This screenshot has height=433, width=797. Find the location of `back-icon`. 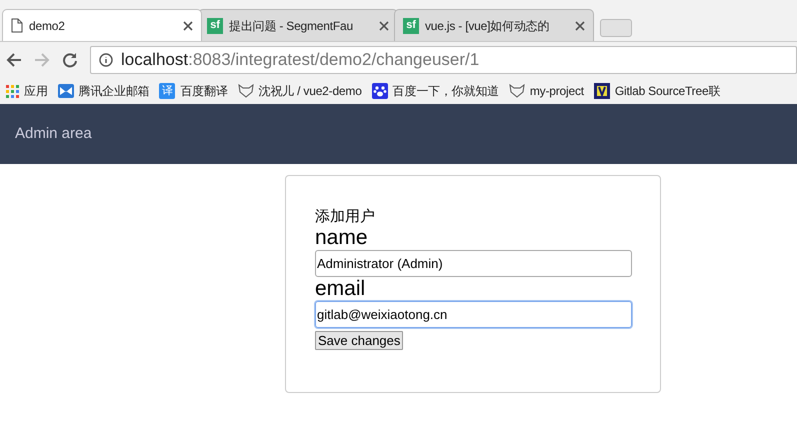

back-icon is located at coordinates (14, 60).